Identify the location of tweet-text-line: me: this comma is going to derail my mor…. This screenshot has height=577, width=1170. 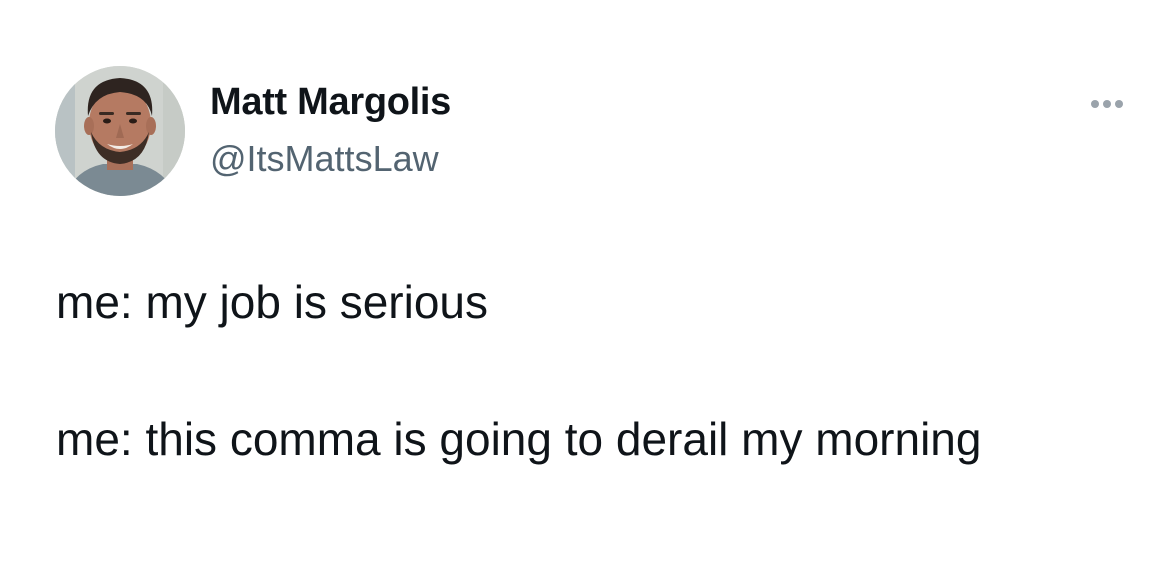
(519, 439).